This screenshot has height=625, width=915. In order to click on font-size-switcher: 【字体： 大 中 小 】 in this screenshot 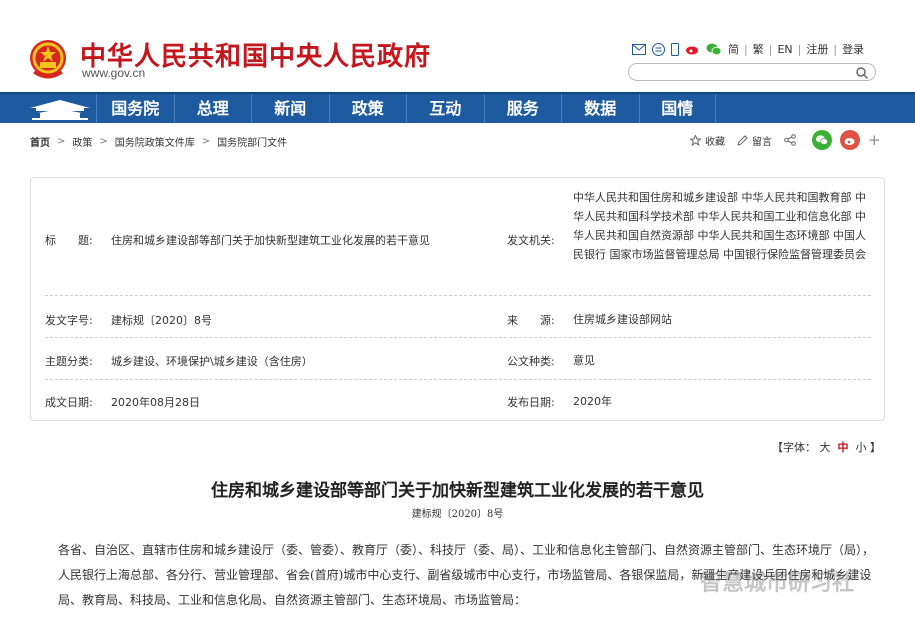, I will do `click(826, 447)`.